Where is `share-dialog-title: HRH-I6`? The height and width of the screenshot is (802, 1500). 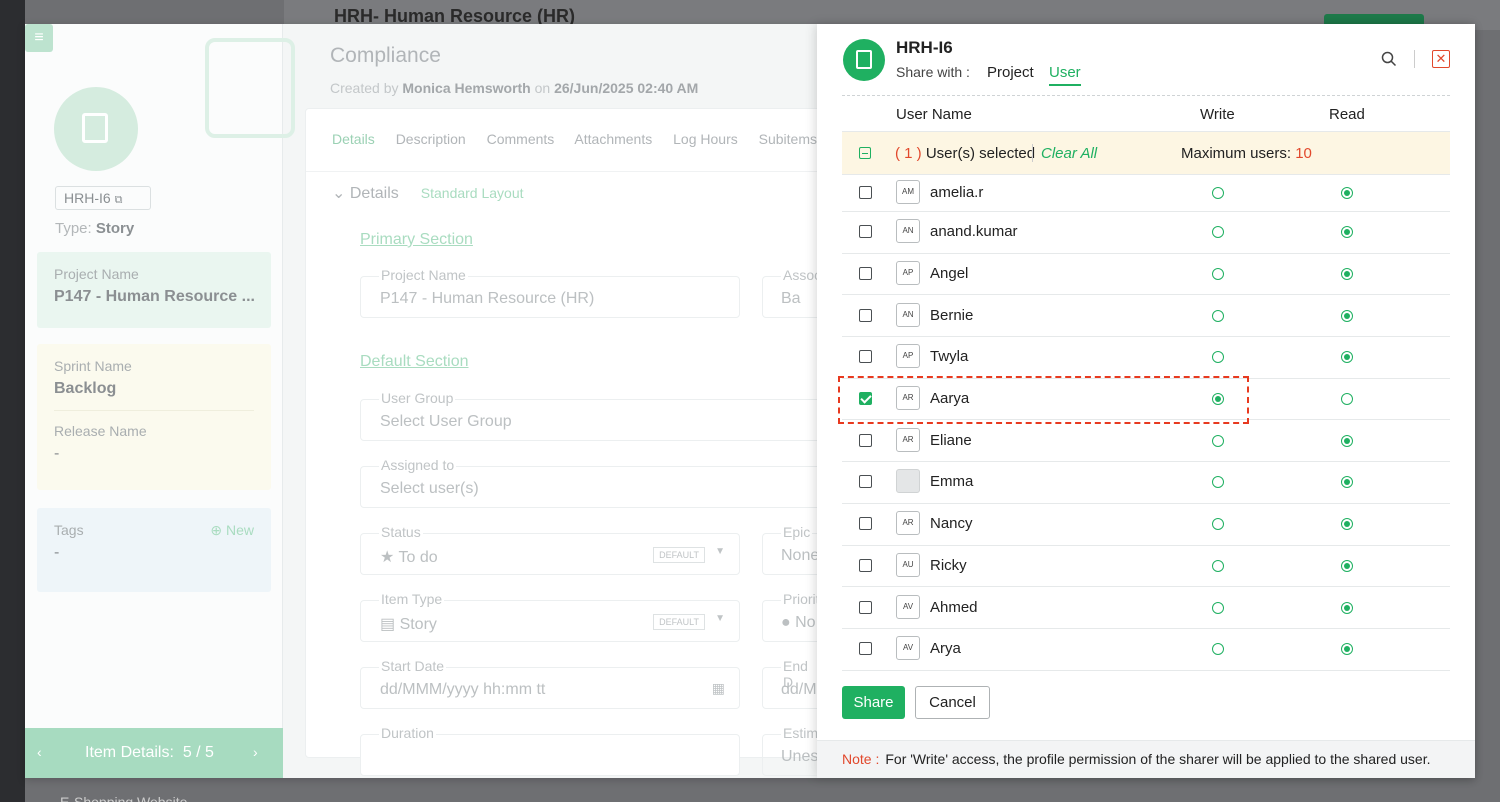 share-dialog-title: HRH-I6 is located at coordinates (924, 47).